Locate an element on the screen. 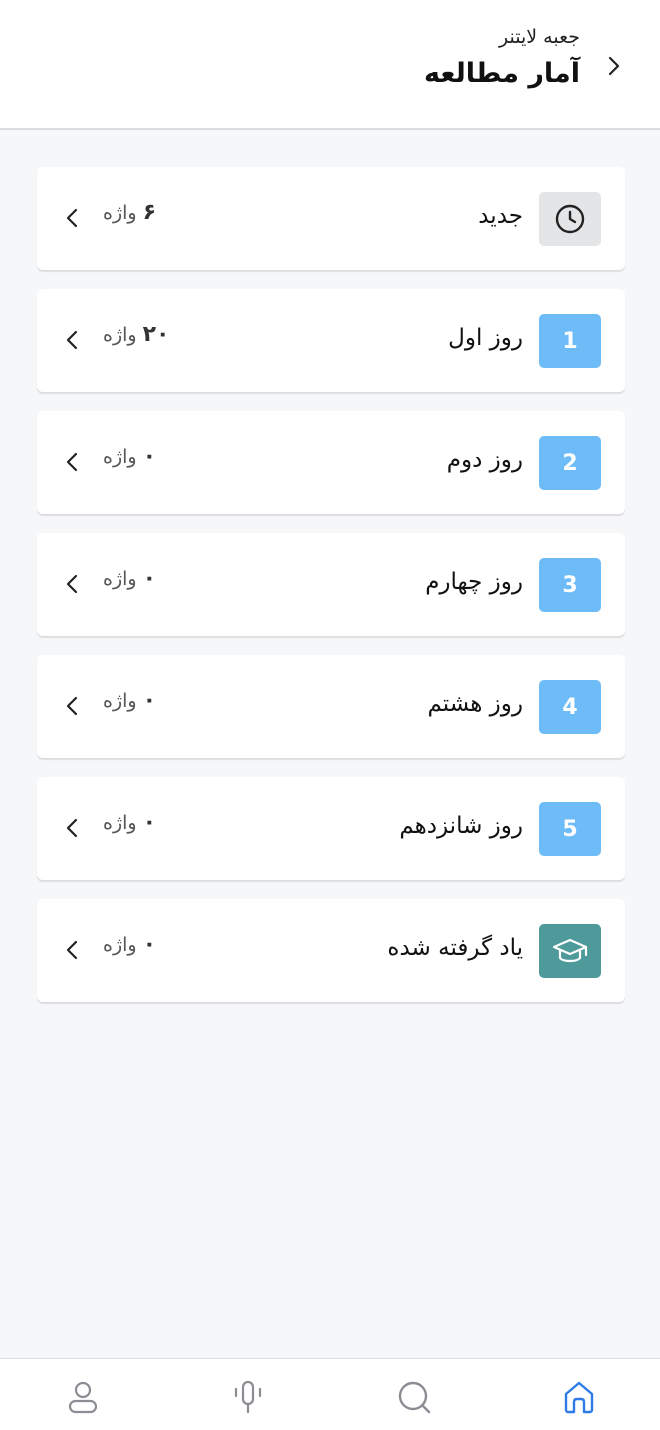  search-icon is located at coordinates (414, 1397).